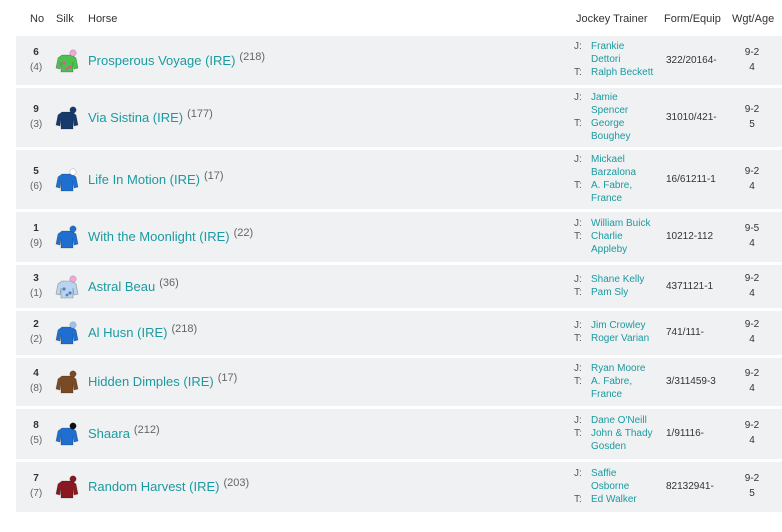 This screenshot has width=782, height=532. I want to click on jockey-line: J: William Buick, so click(624, 223).